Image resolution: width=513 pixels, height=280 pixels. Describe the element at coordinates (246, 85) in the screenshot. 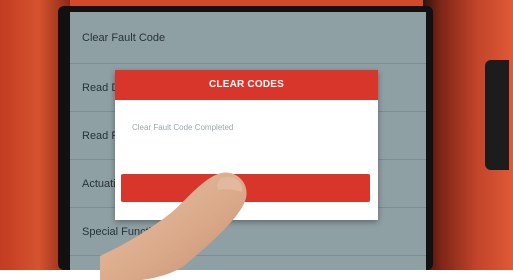

I see `dialog-title: CLEAR CODES` at that location.